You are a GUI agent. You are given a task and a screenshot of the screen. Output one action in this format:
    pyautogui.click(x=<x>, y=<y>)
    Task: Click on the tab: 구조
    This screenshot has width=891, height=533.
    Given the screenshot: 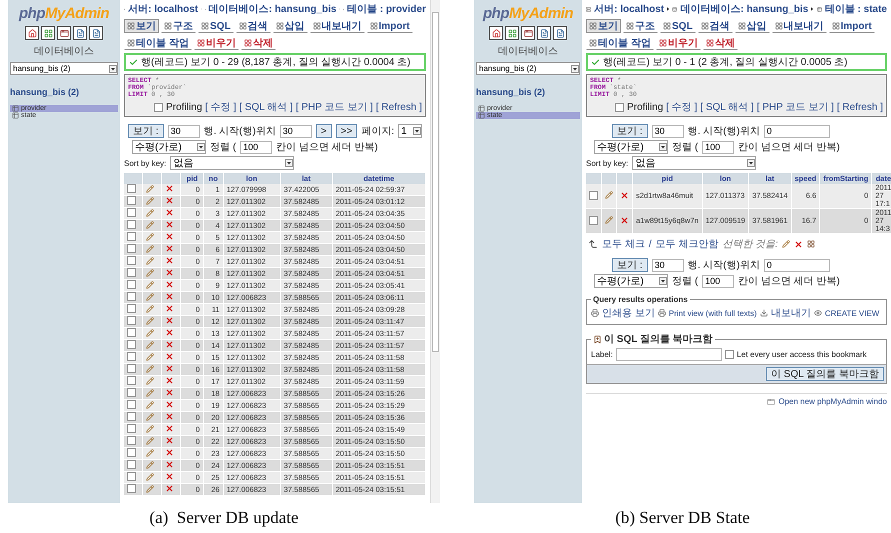 What is the action you would take?
    pyautogui.click(x=178, y=26)
    